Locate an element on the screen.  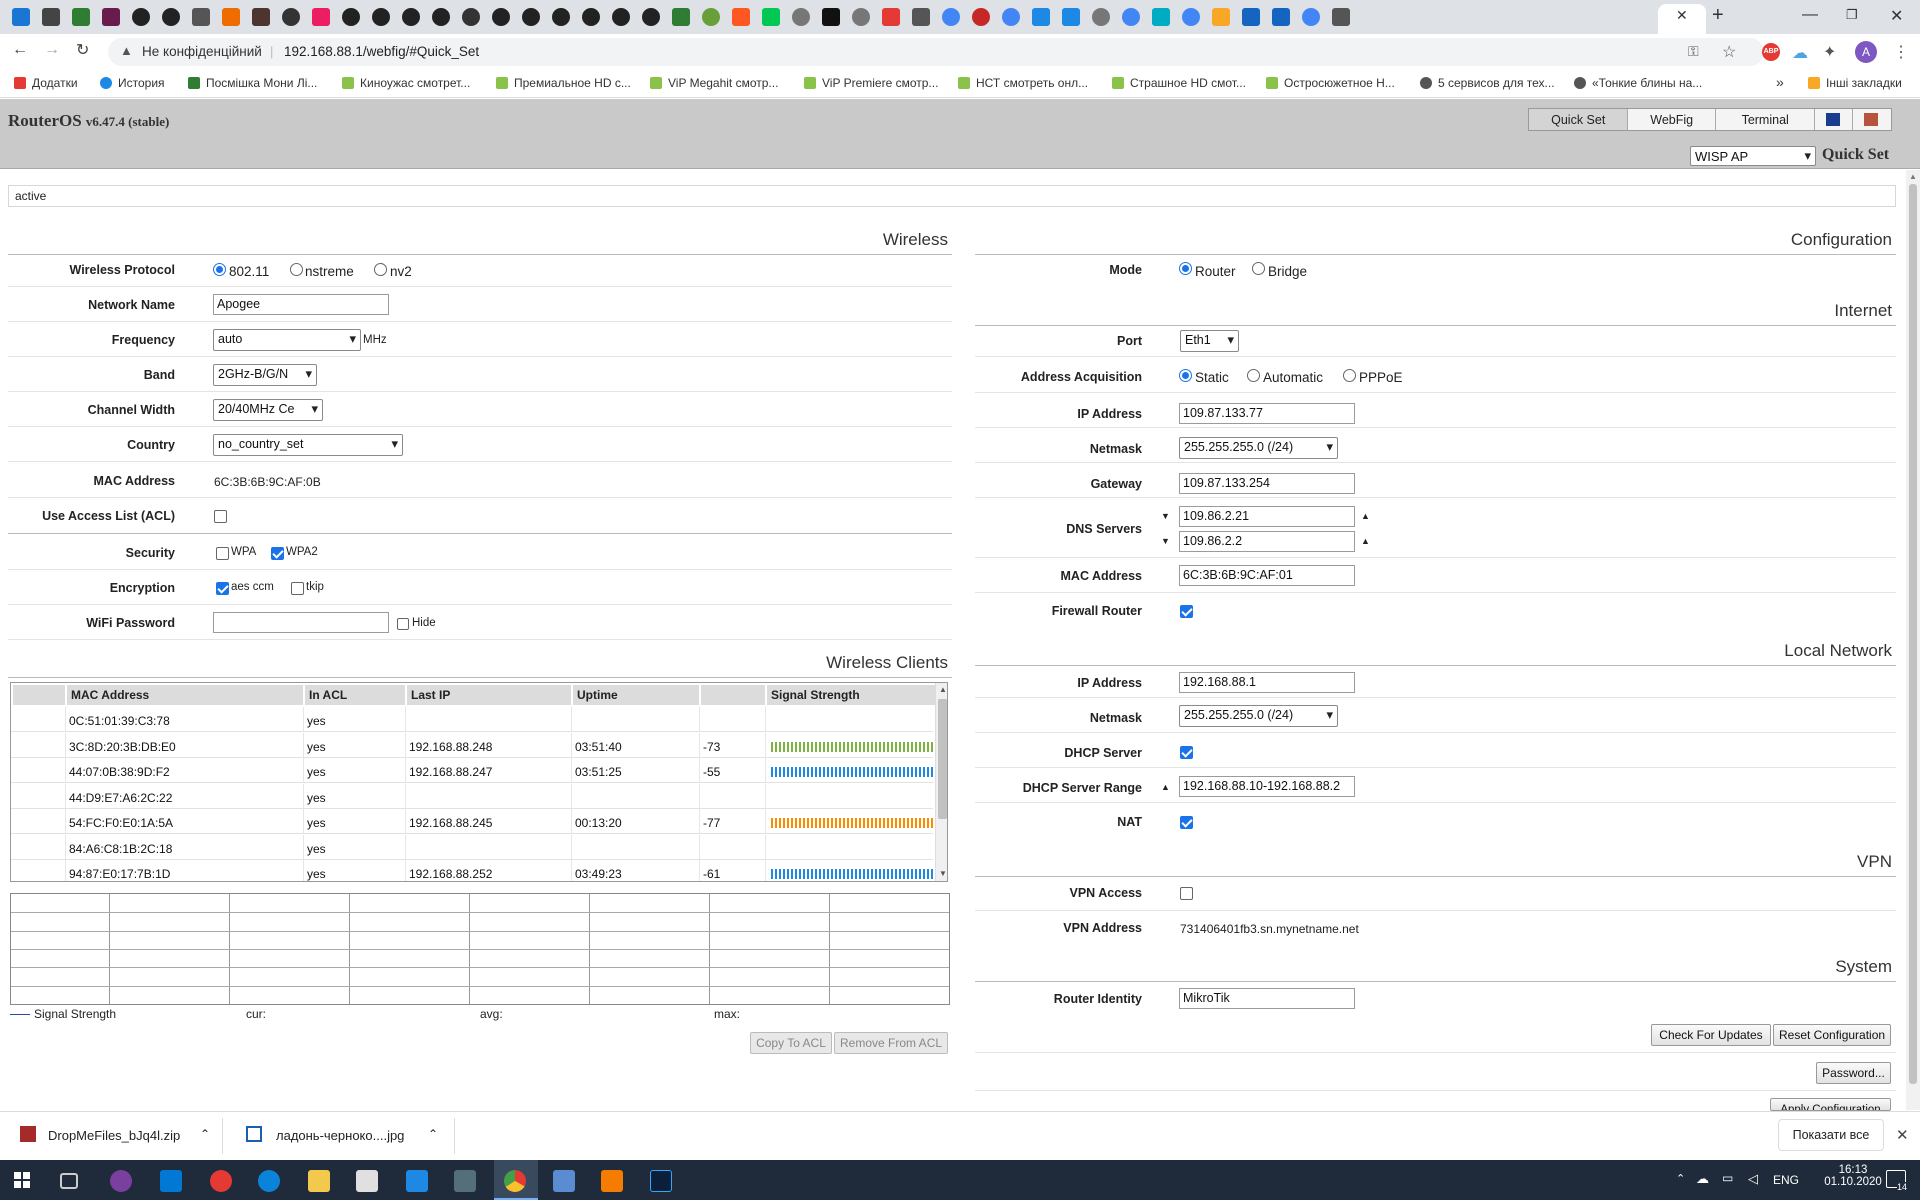
star-icon: ☆ is located at coordinates (1729, 52).